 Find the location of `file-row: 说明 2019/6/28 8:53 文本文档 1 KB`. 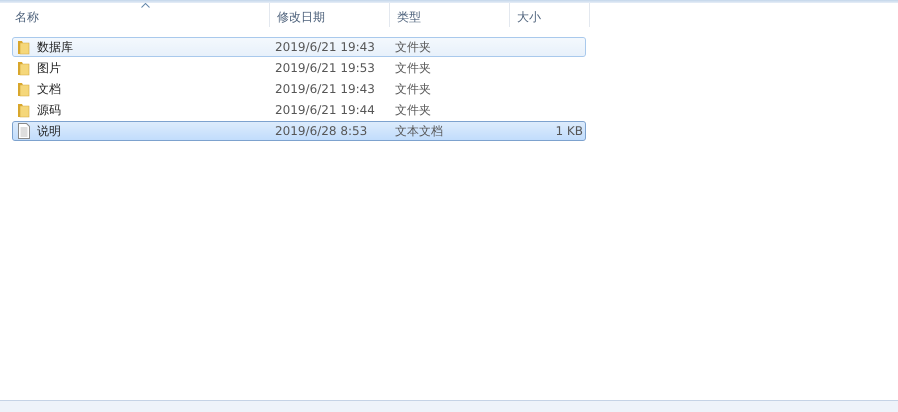

file-row: 说明 2019/6/28 8:53 文本文档 1 KB is located at coordinates (299, 131).